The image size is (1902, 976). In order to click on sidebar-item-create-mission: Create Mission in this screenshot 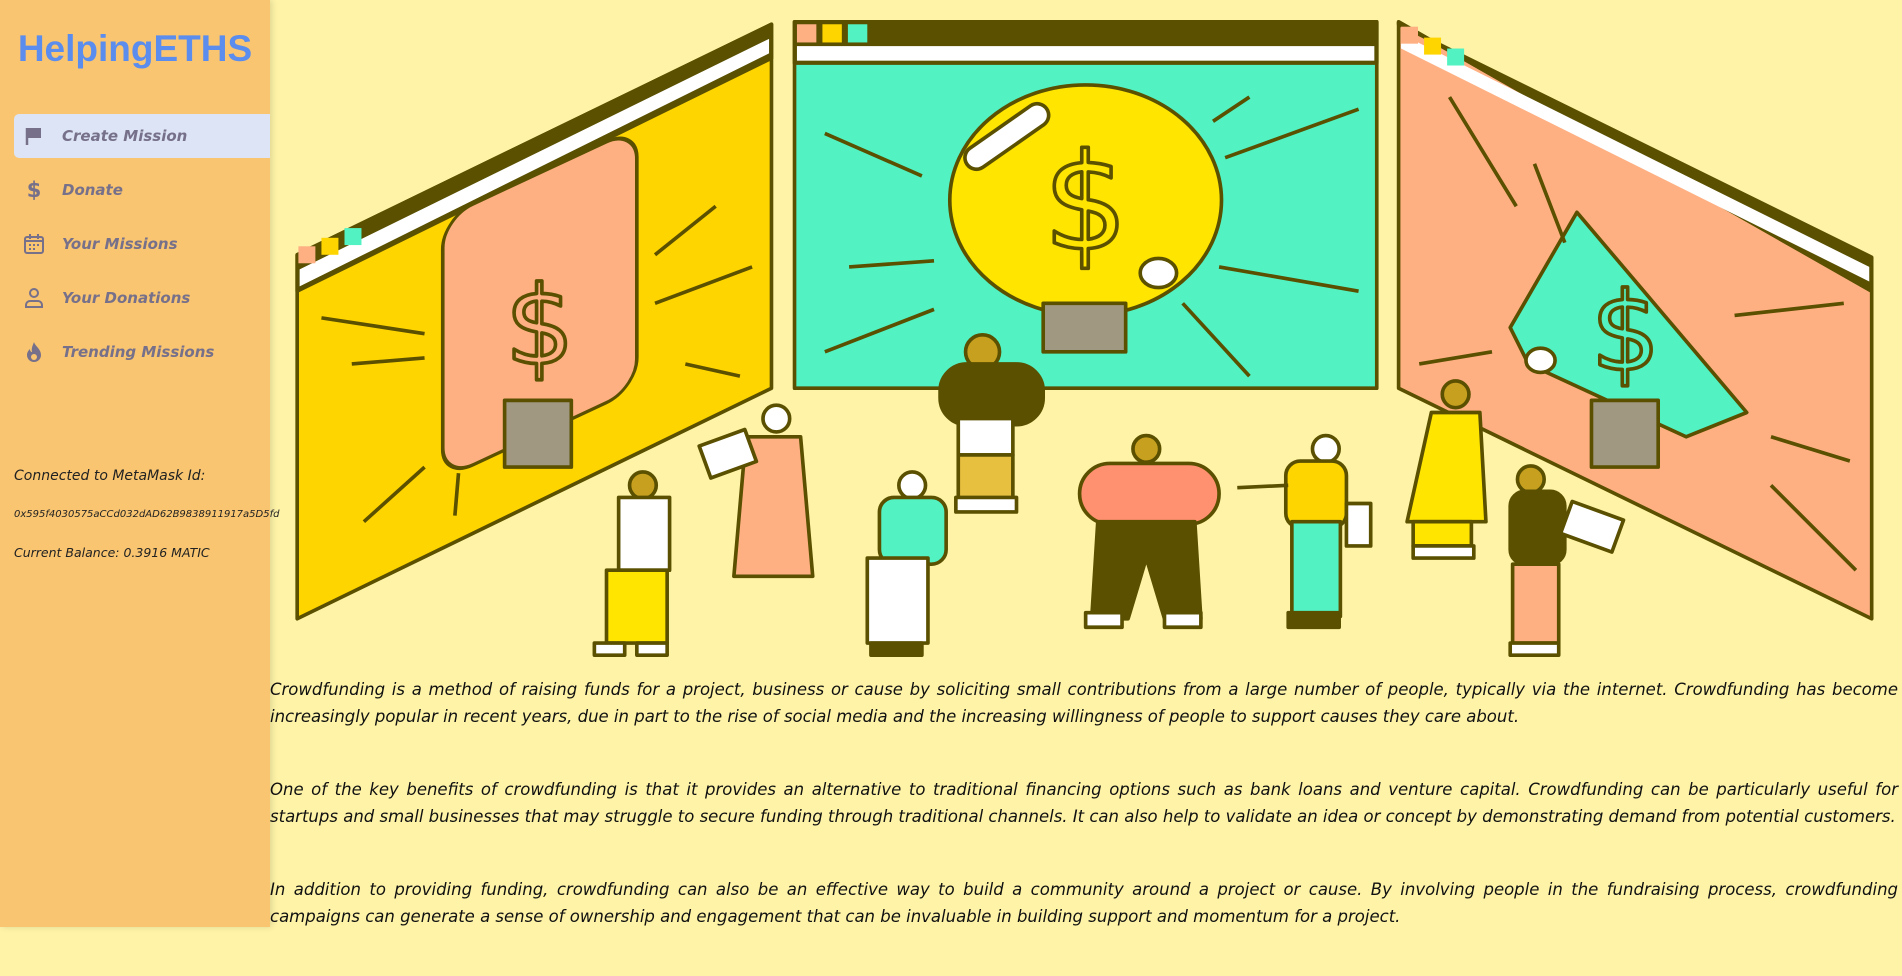, I will do `click(142, 136)`.